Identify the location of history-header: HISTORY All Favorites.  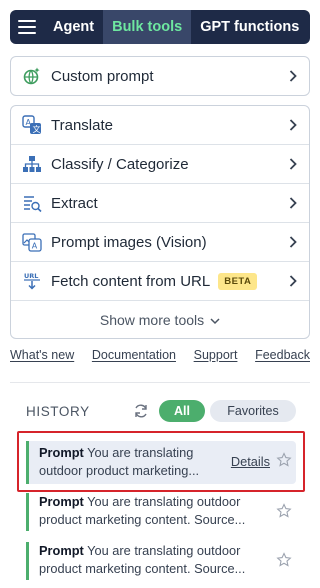
(161, 411).